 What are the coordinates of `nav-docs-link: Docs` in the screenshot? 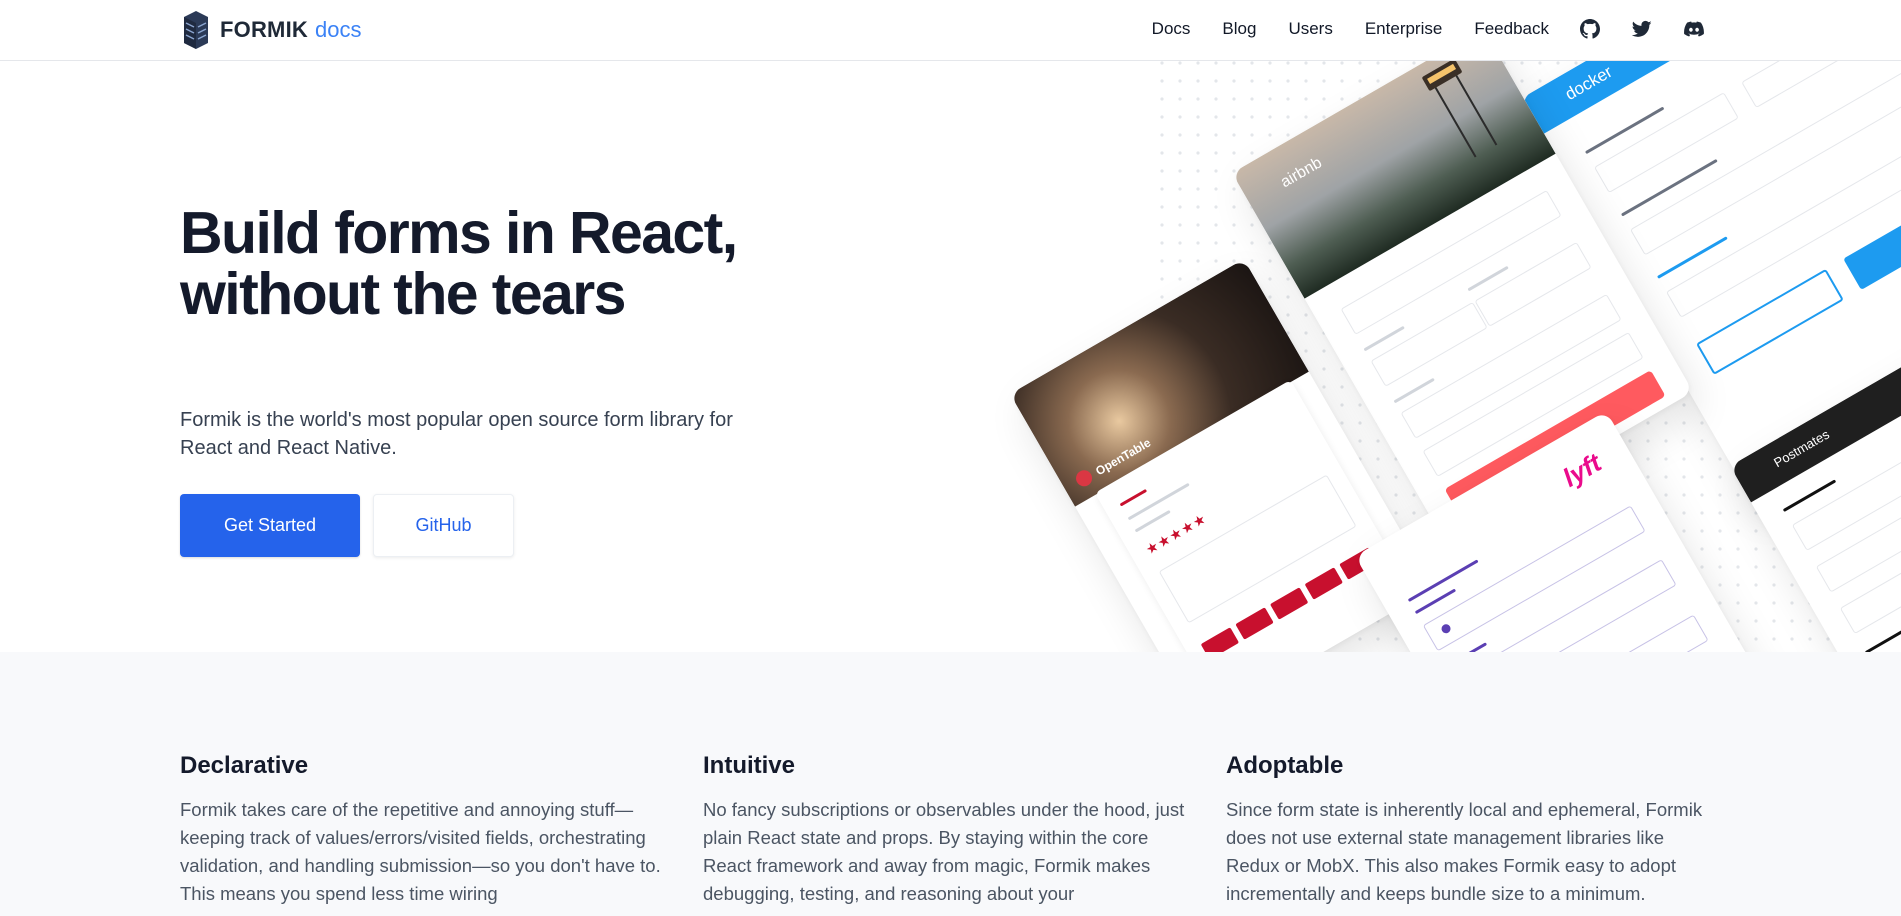 It's located at (1171, 29).